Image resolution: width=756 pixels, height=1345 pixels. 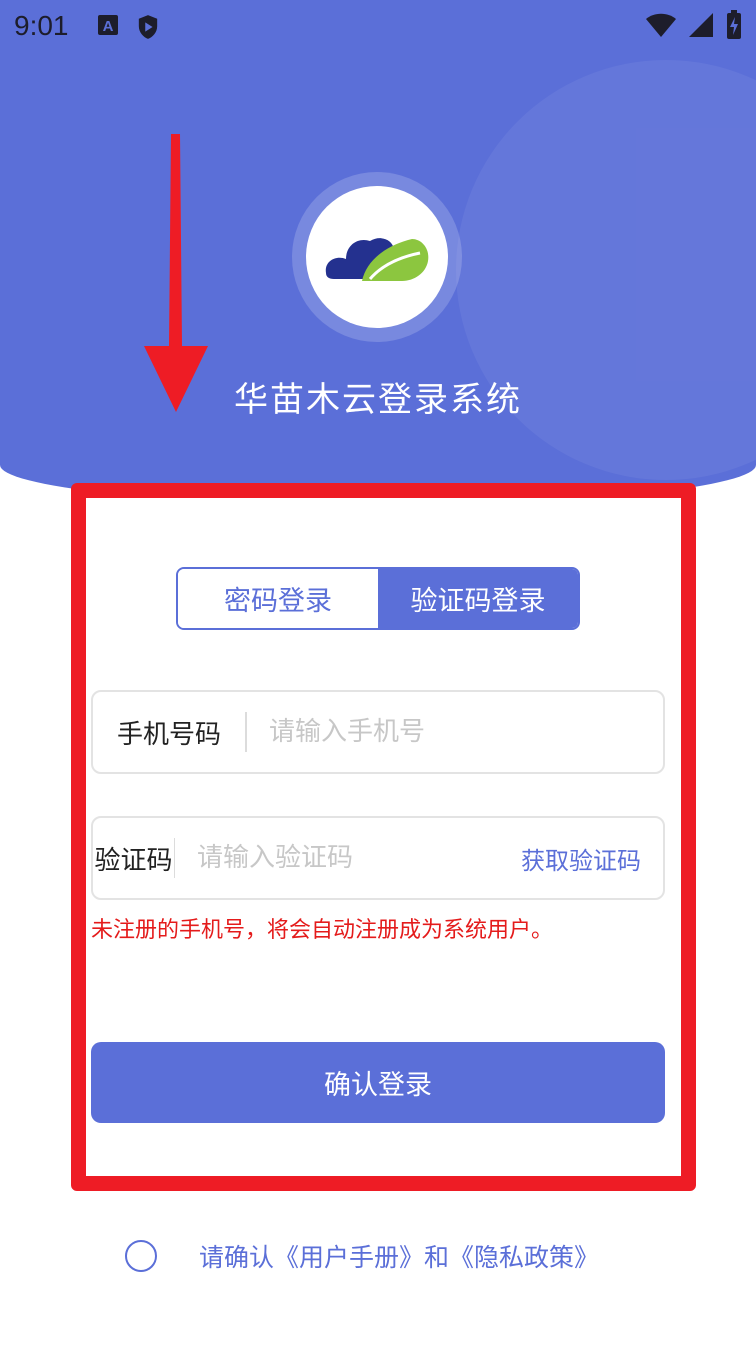 I want to click on battery-charging-icon, so click(x=734, y=27).